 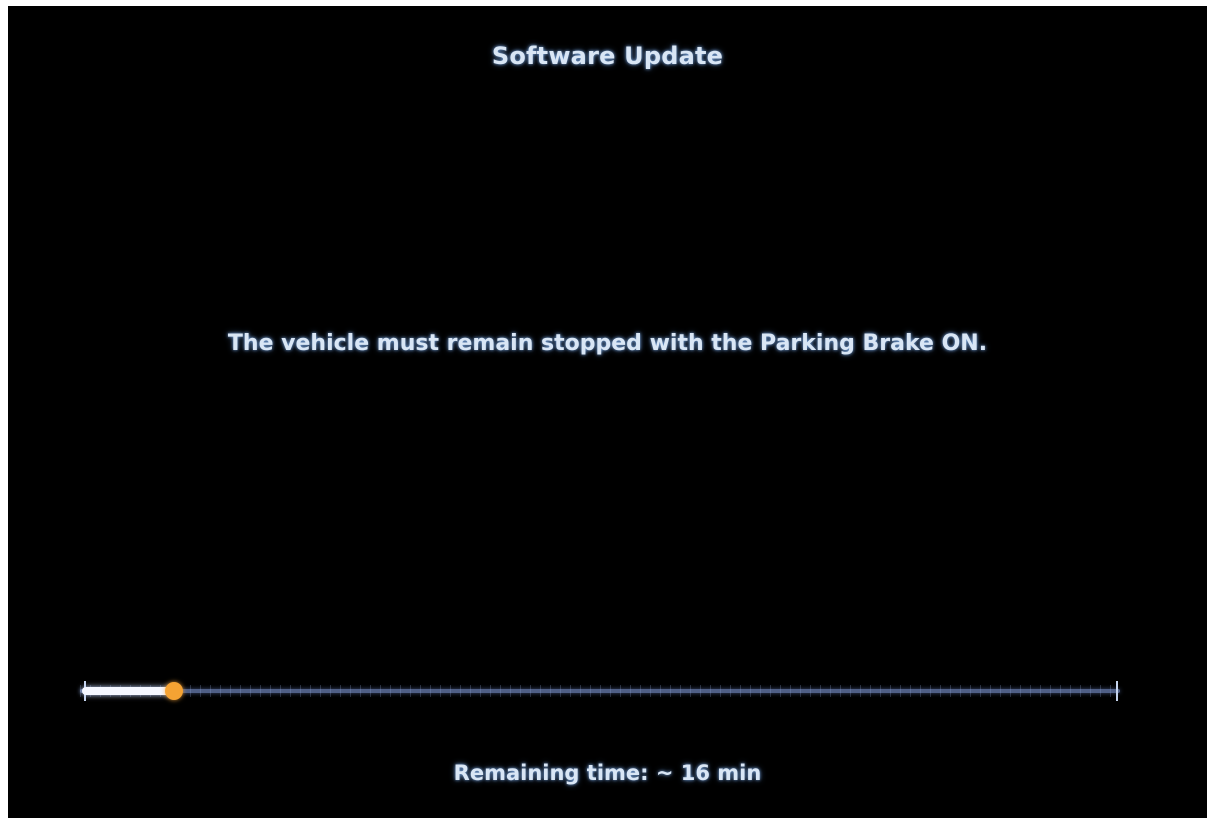 What do you see at coordinates (1117, 691) in the screenshot?
I see `progress-end-tick` at bounding box center [1117, 691].